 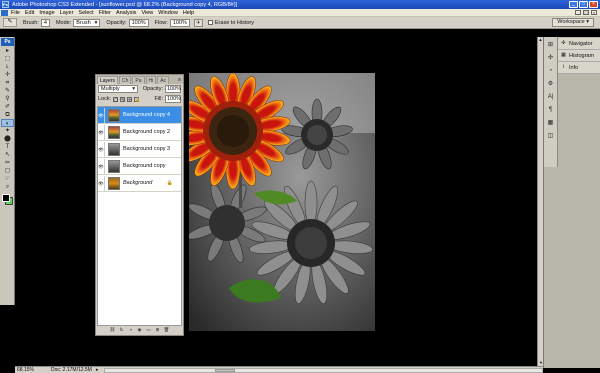 What do you see at coordinates (139, 183) in the screenshot?
I see `layer-row: 👁 Background 🔒` at bounding box center [139, 183].